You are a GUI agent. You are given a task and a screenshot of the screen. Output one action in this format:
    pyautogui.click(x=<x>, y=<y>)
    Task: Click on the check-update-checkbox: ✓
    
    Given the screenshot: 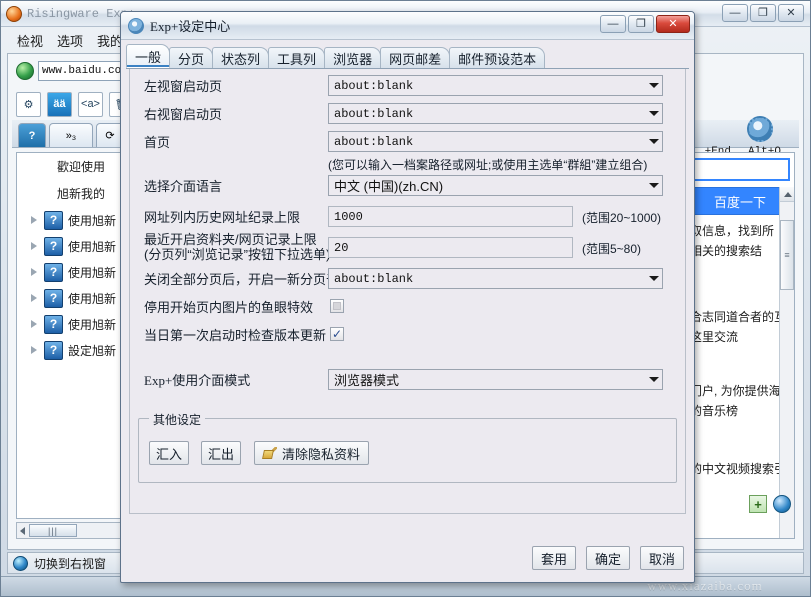 What is the action you would take?
    pyautogui.click(x=337, y=334)
    